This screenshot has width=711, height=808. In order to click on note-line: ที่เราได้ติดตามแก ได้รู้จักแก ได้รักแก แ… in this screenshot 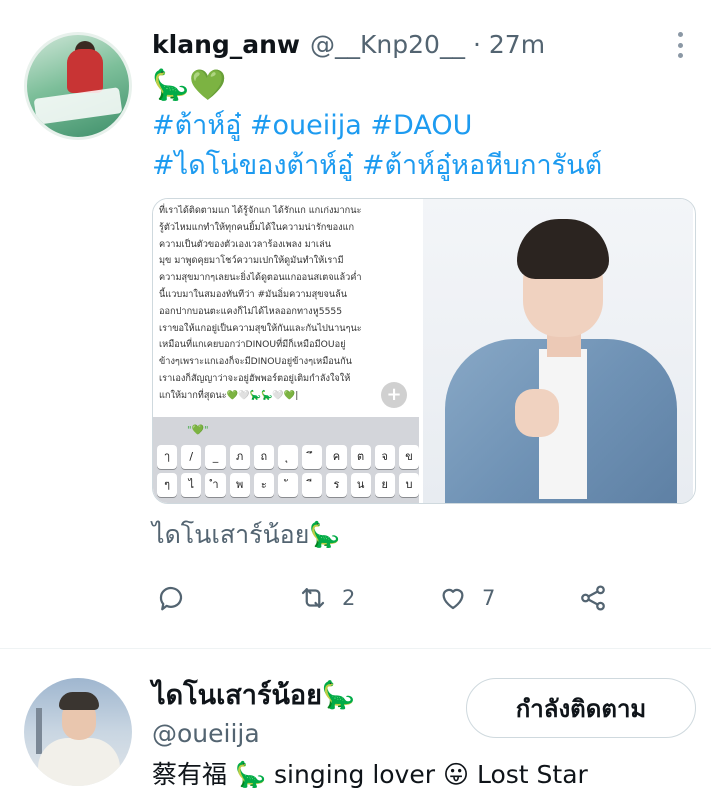, I will do `click(260, 210)`.